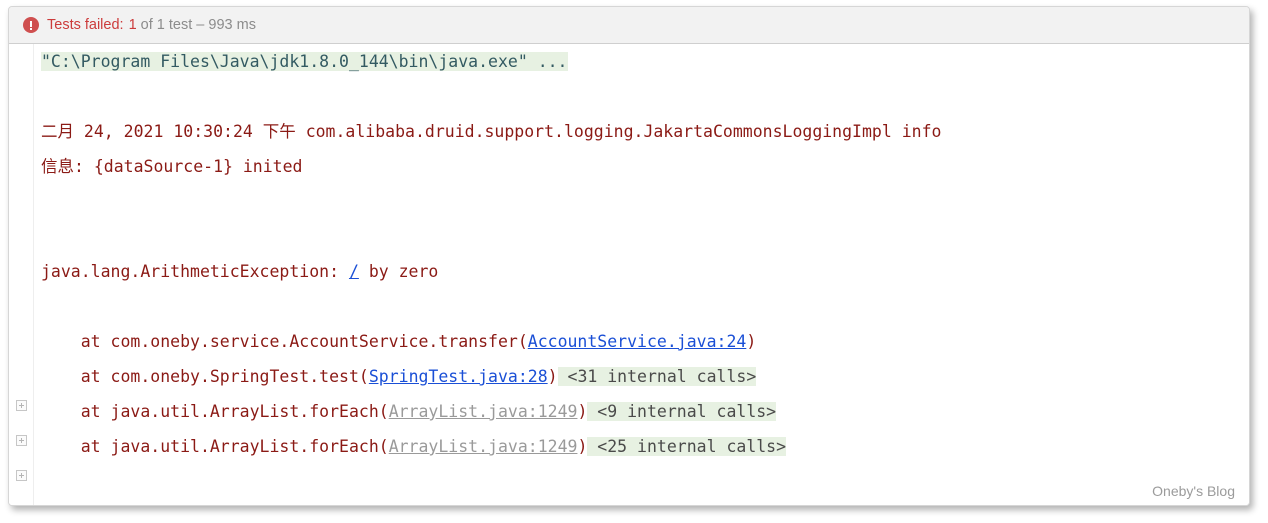 The height and width of the screenshot is (523, 1268). What do you see at coordinates (629, 25) in the screenshot?
I see `test-status-header: Tests failed: 1 of 1 test – 993 ms` at bounding box center [629, 25].